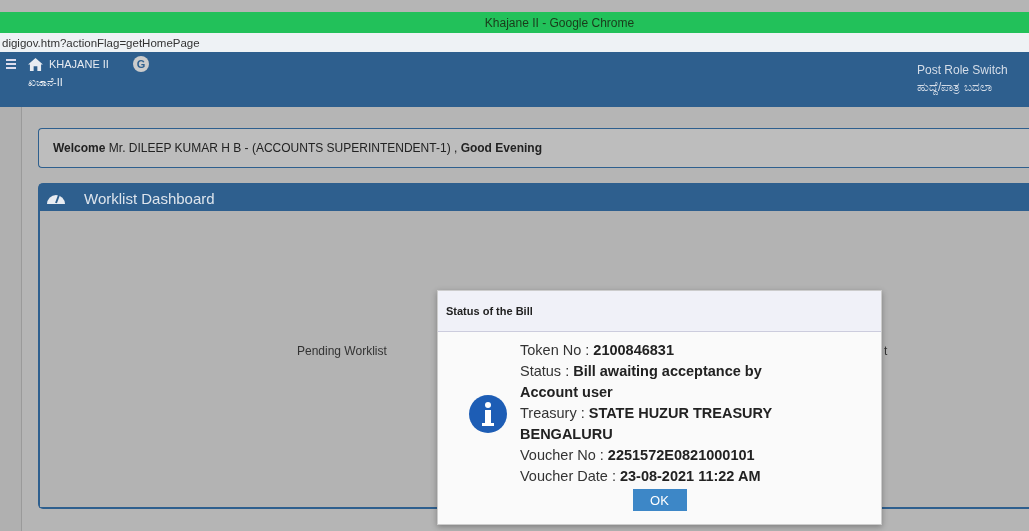  What do you see at coordinates (597, 350) in the screenshot?
I see `status-detail: Token No : 2100846831` at bounding box center [597, 350].